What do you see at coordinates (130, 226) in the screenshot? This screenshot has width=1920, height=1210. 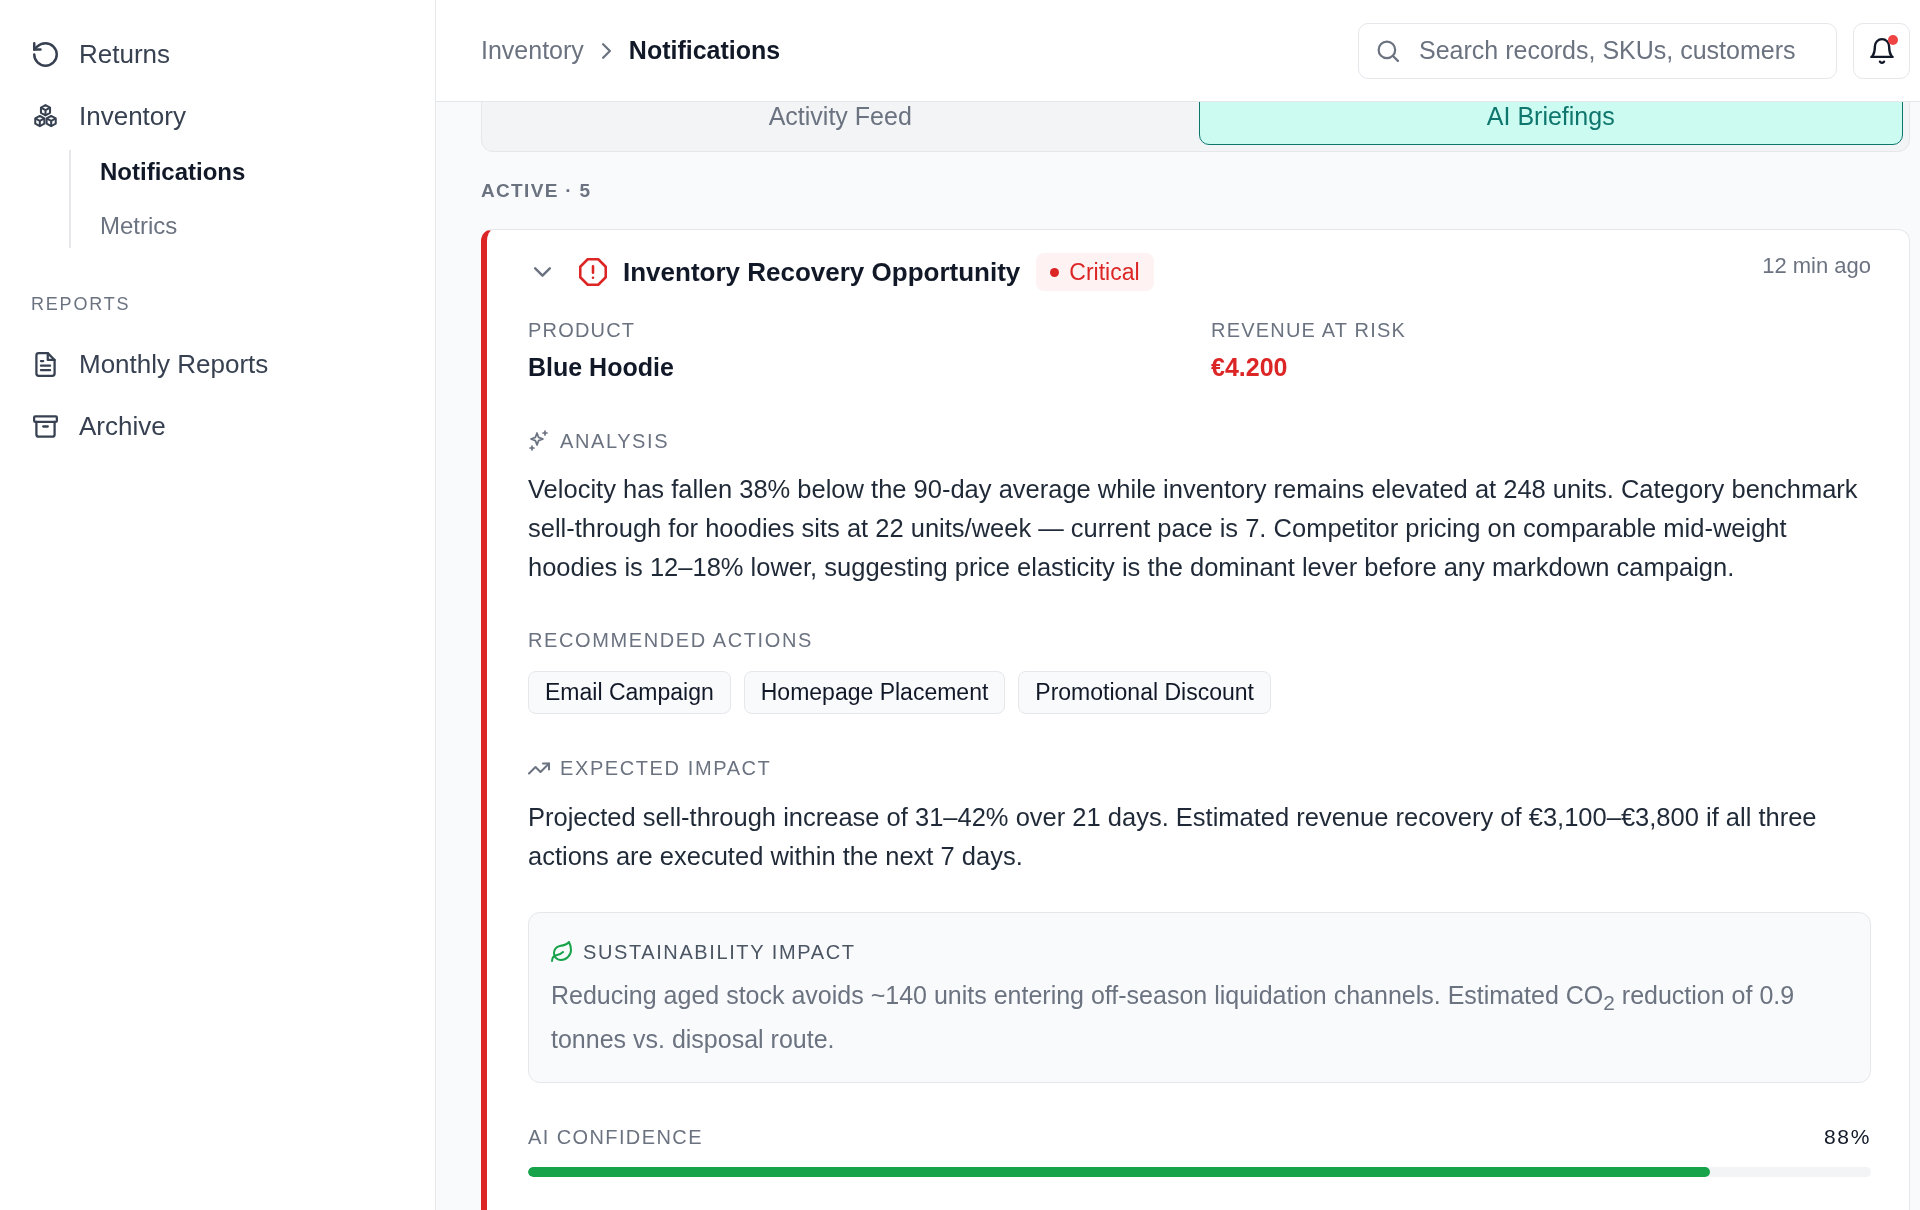 I see `nav-subitem: Metrics` at bounding box center [130, 226].